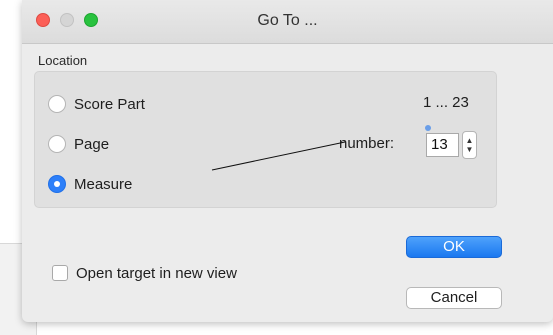  I want to click on radio-page: Page, so click(78, 144).